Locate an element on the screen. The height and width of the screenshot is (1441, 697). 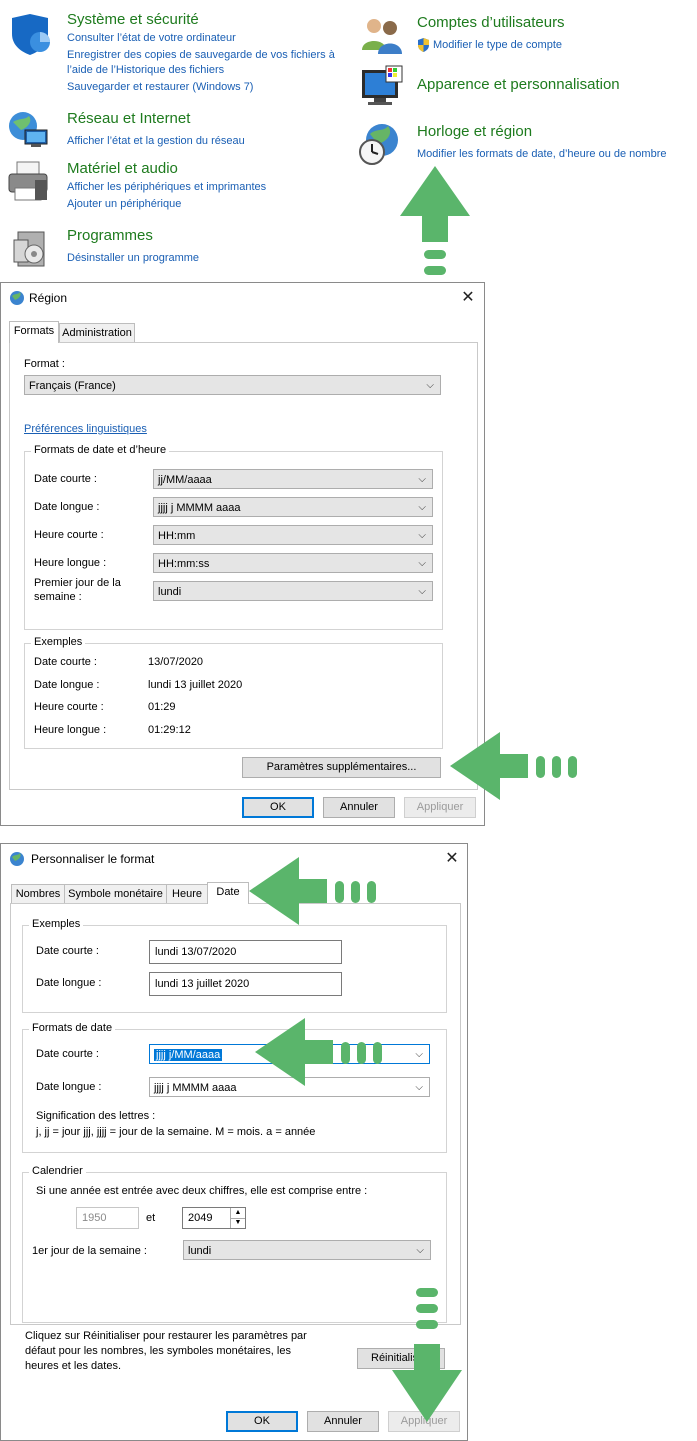
customize-dialog-title: Personnaliser le format is located at coordinates (93, 859).